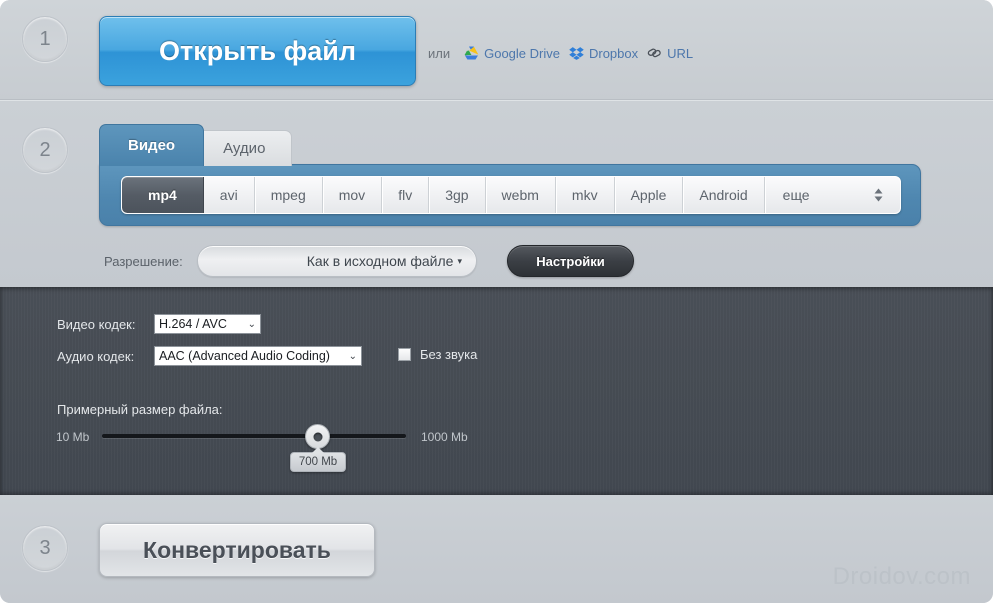  Describe the element at coordinates (45, 150) in the screenshot. I see `step-number-2: 2` at that location.